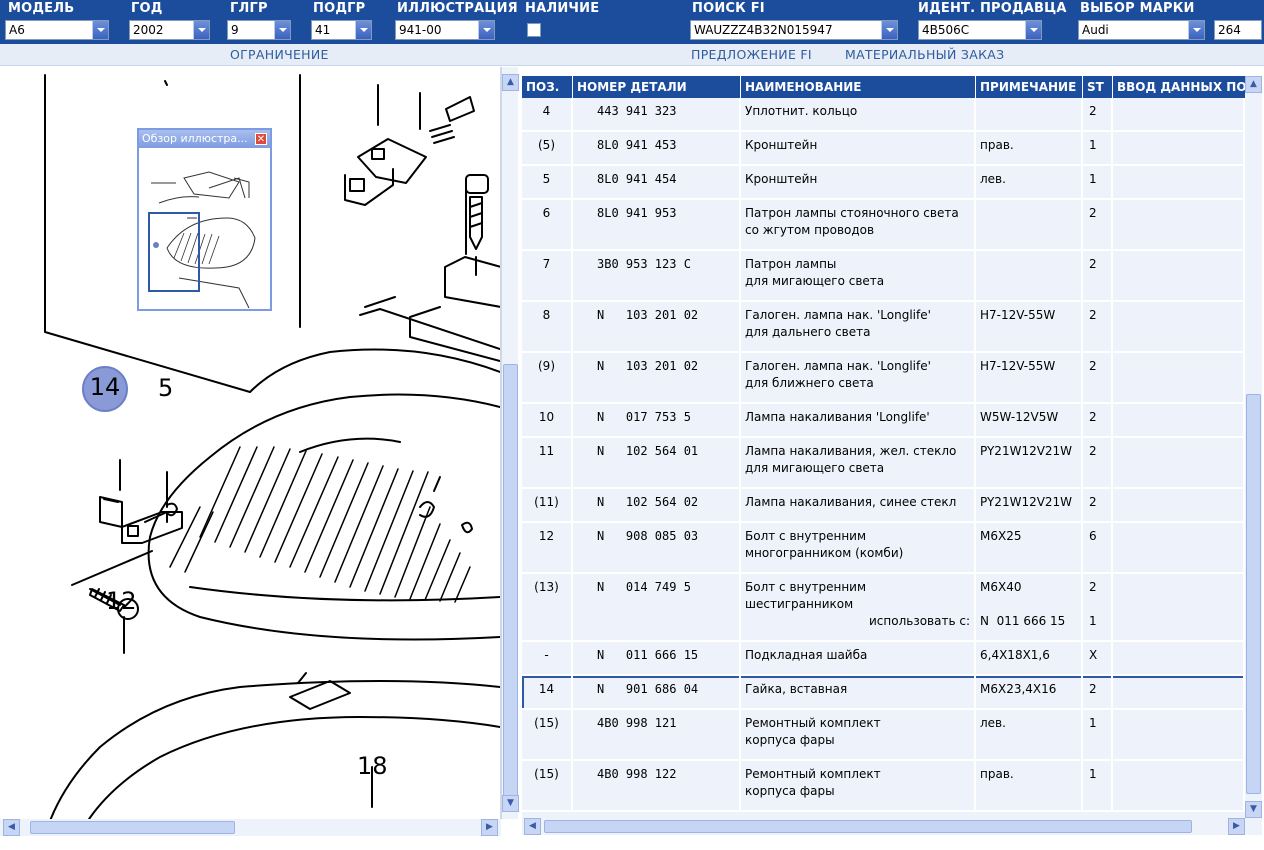 Image resolution: width=1264 pixels, height=850 pixels. What do you see at coordinates (204, 219) in the screenshot?
I see `illustration-overview-window: Обзор иллюстра... ✕` at bounding box center [204, 219].